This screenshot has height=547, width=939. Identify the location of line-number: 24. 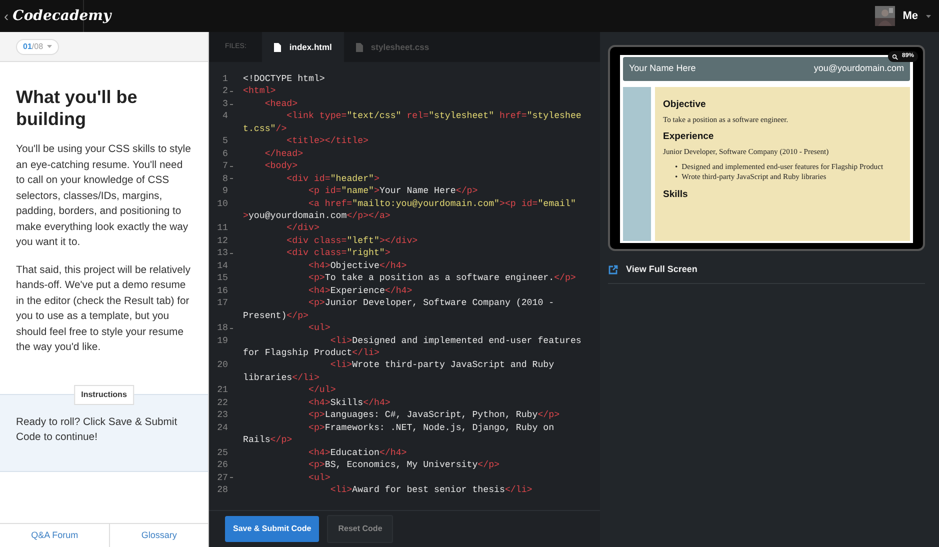
(222, 428).